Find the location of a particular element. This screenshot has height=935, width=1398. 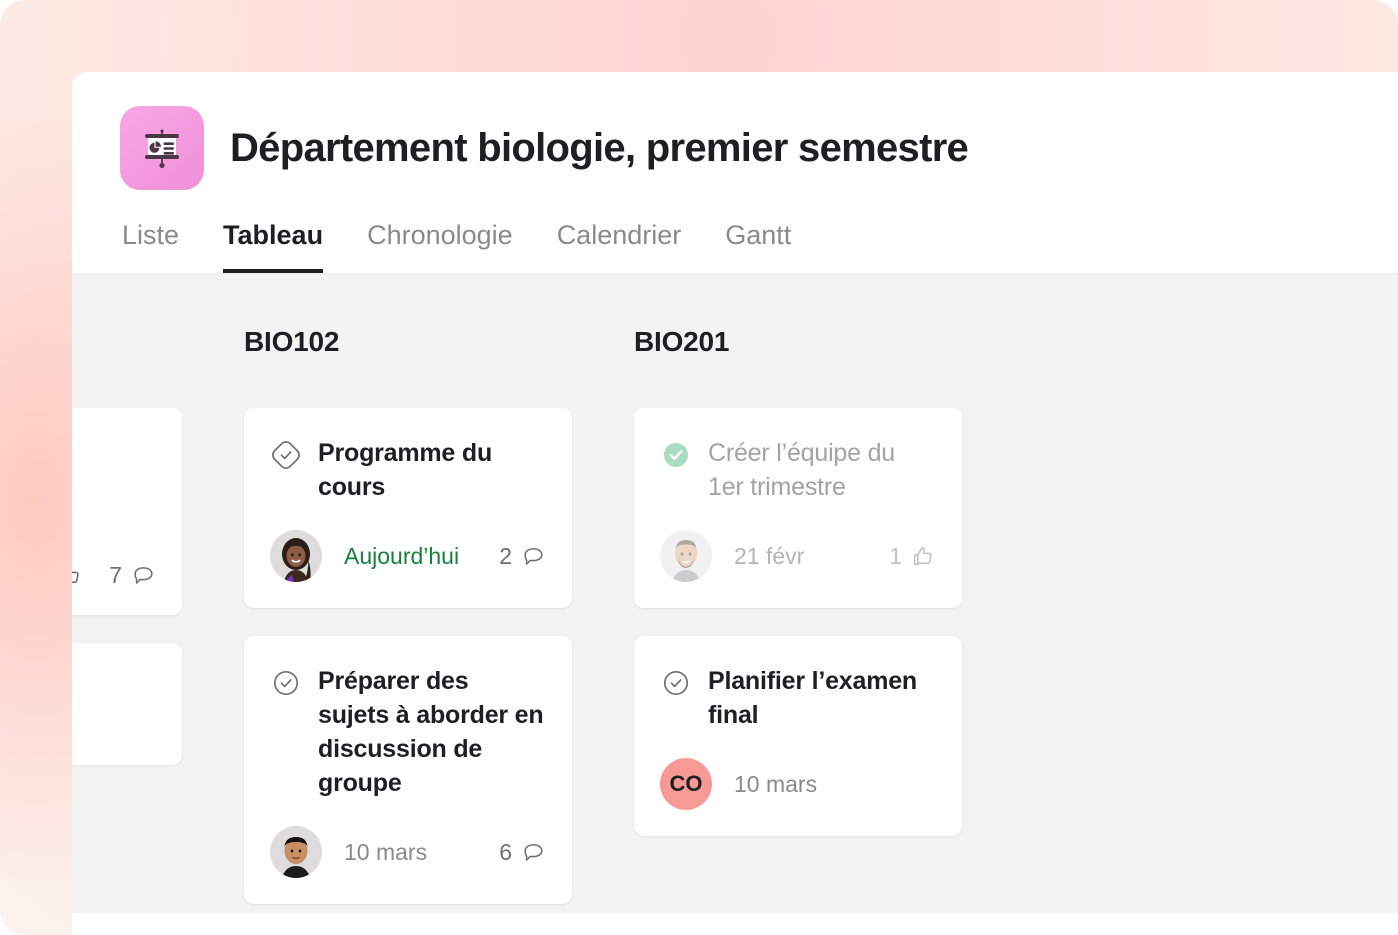

due-date: 21 févr is located at coordinates (769, 555).